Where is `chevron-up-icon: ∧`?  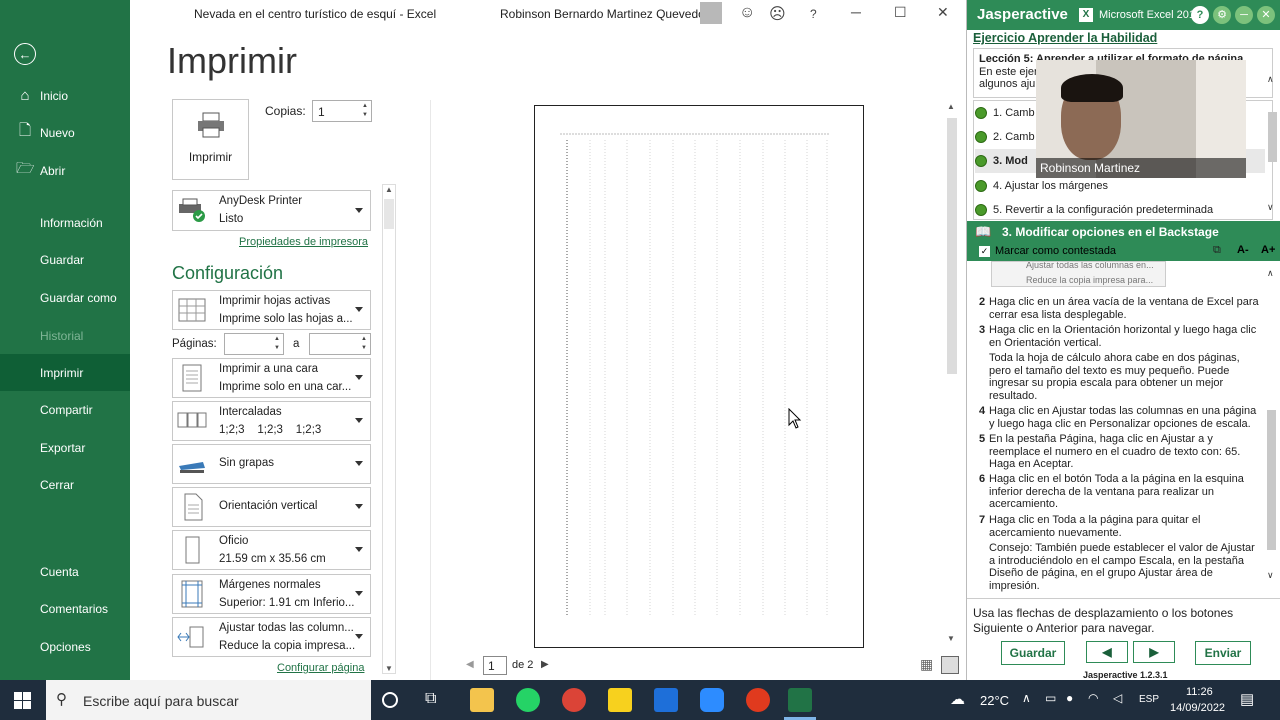 chevron-up-icon: ∧ is located at coordinates (1026, 698).